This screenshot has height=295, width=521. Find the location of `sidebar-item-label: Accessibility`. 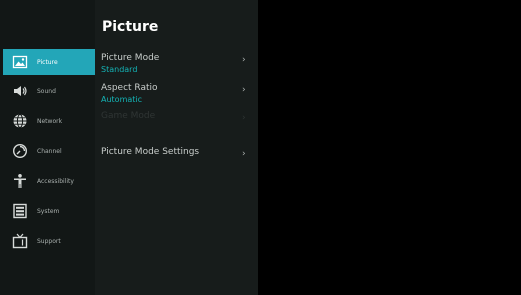

sidebar-item-label: Accessibility is located at coordinates (55, 181).